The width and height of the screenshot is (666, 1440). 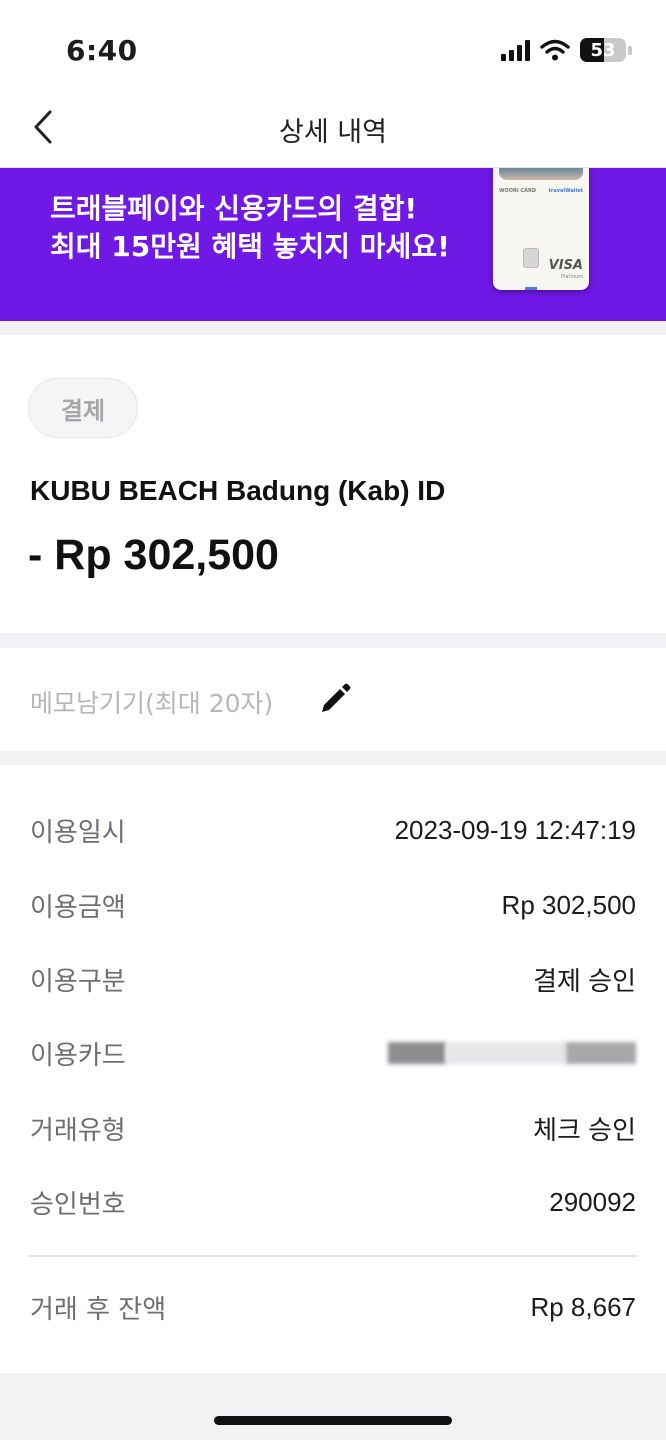 What do you see at coordinates (78, 1130) in the screenshot?
I see `detail-label: 거래유형` at bounding box center [78, 1130].